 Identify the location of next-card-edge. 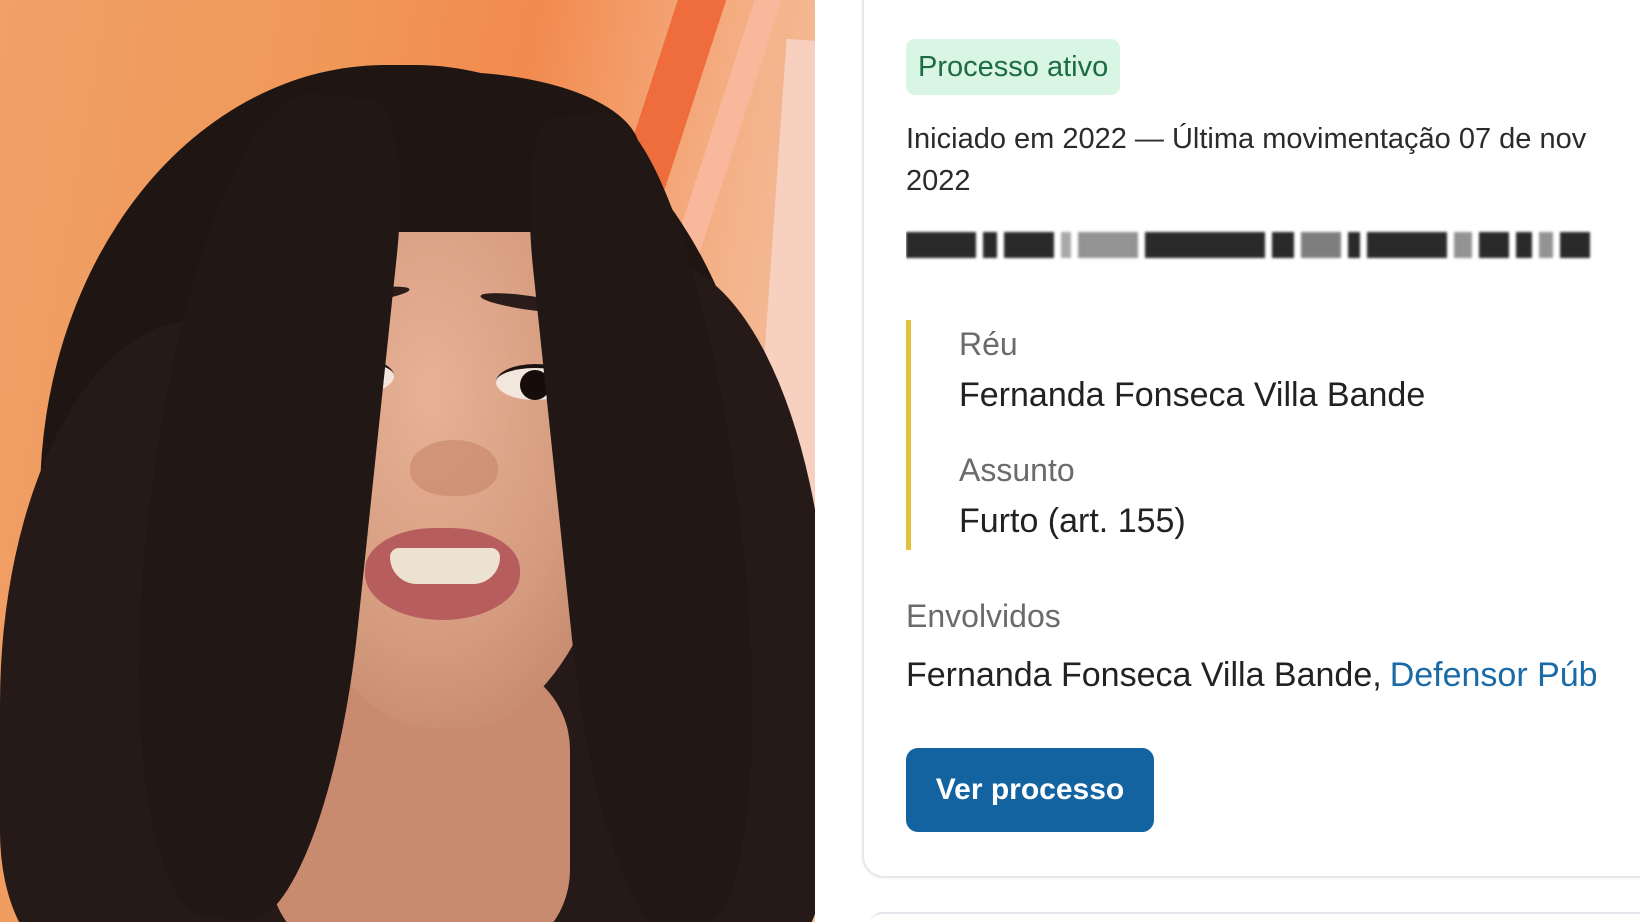
(1255, 918).